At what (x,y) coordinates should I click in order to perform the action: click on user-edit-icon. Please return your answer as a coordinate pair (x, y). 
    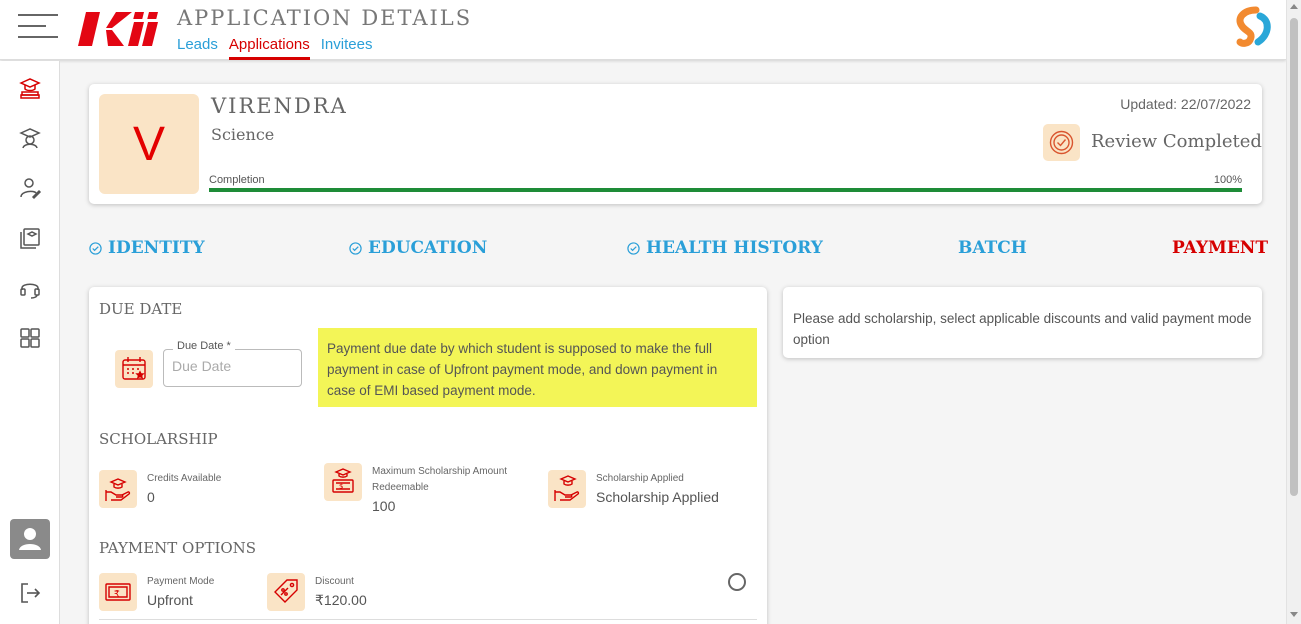
    Looking at the image, I should click on (30, 188).